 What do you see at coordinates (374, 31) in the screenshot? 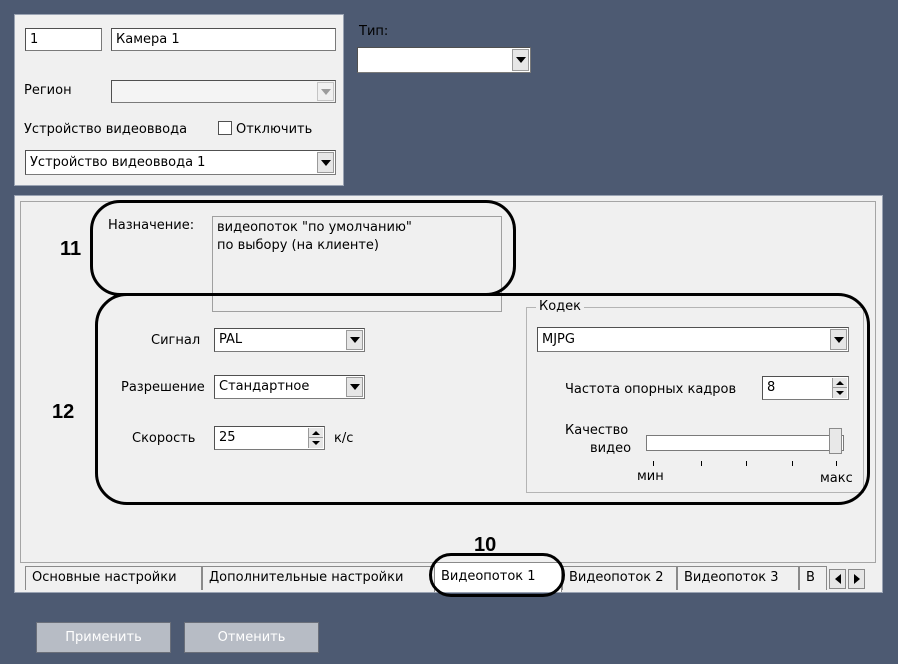
I see `type-label: Тип:` at bounding box center [374, 31].